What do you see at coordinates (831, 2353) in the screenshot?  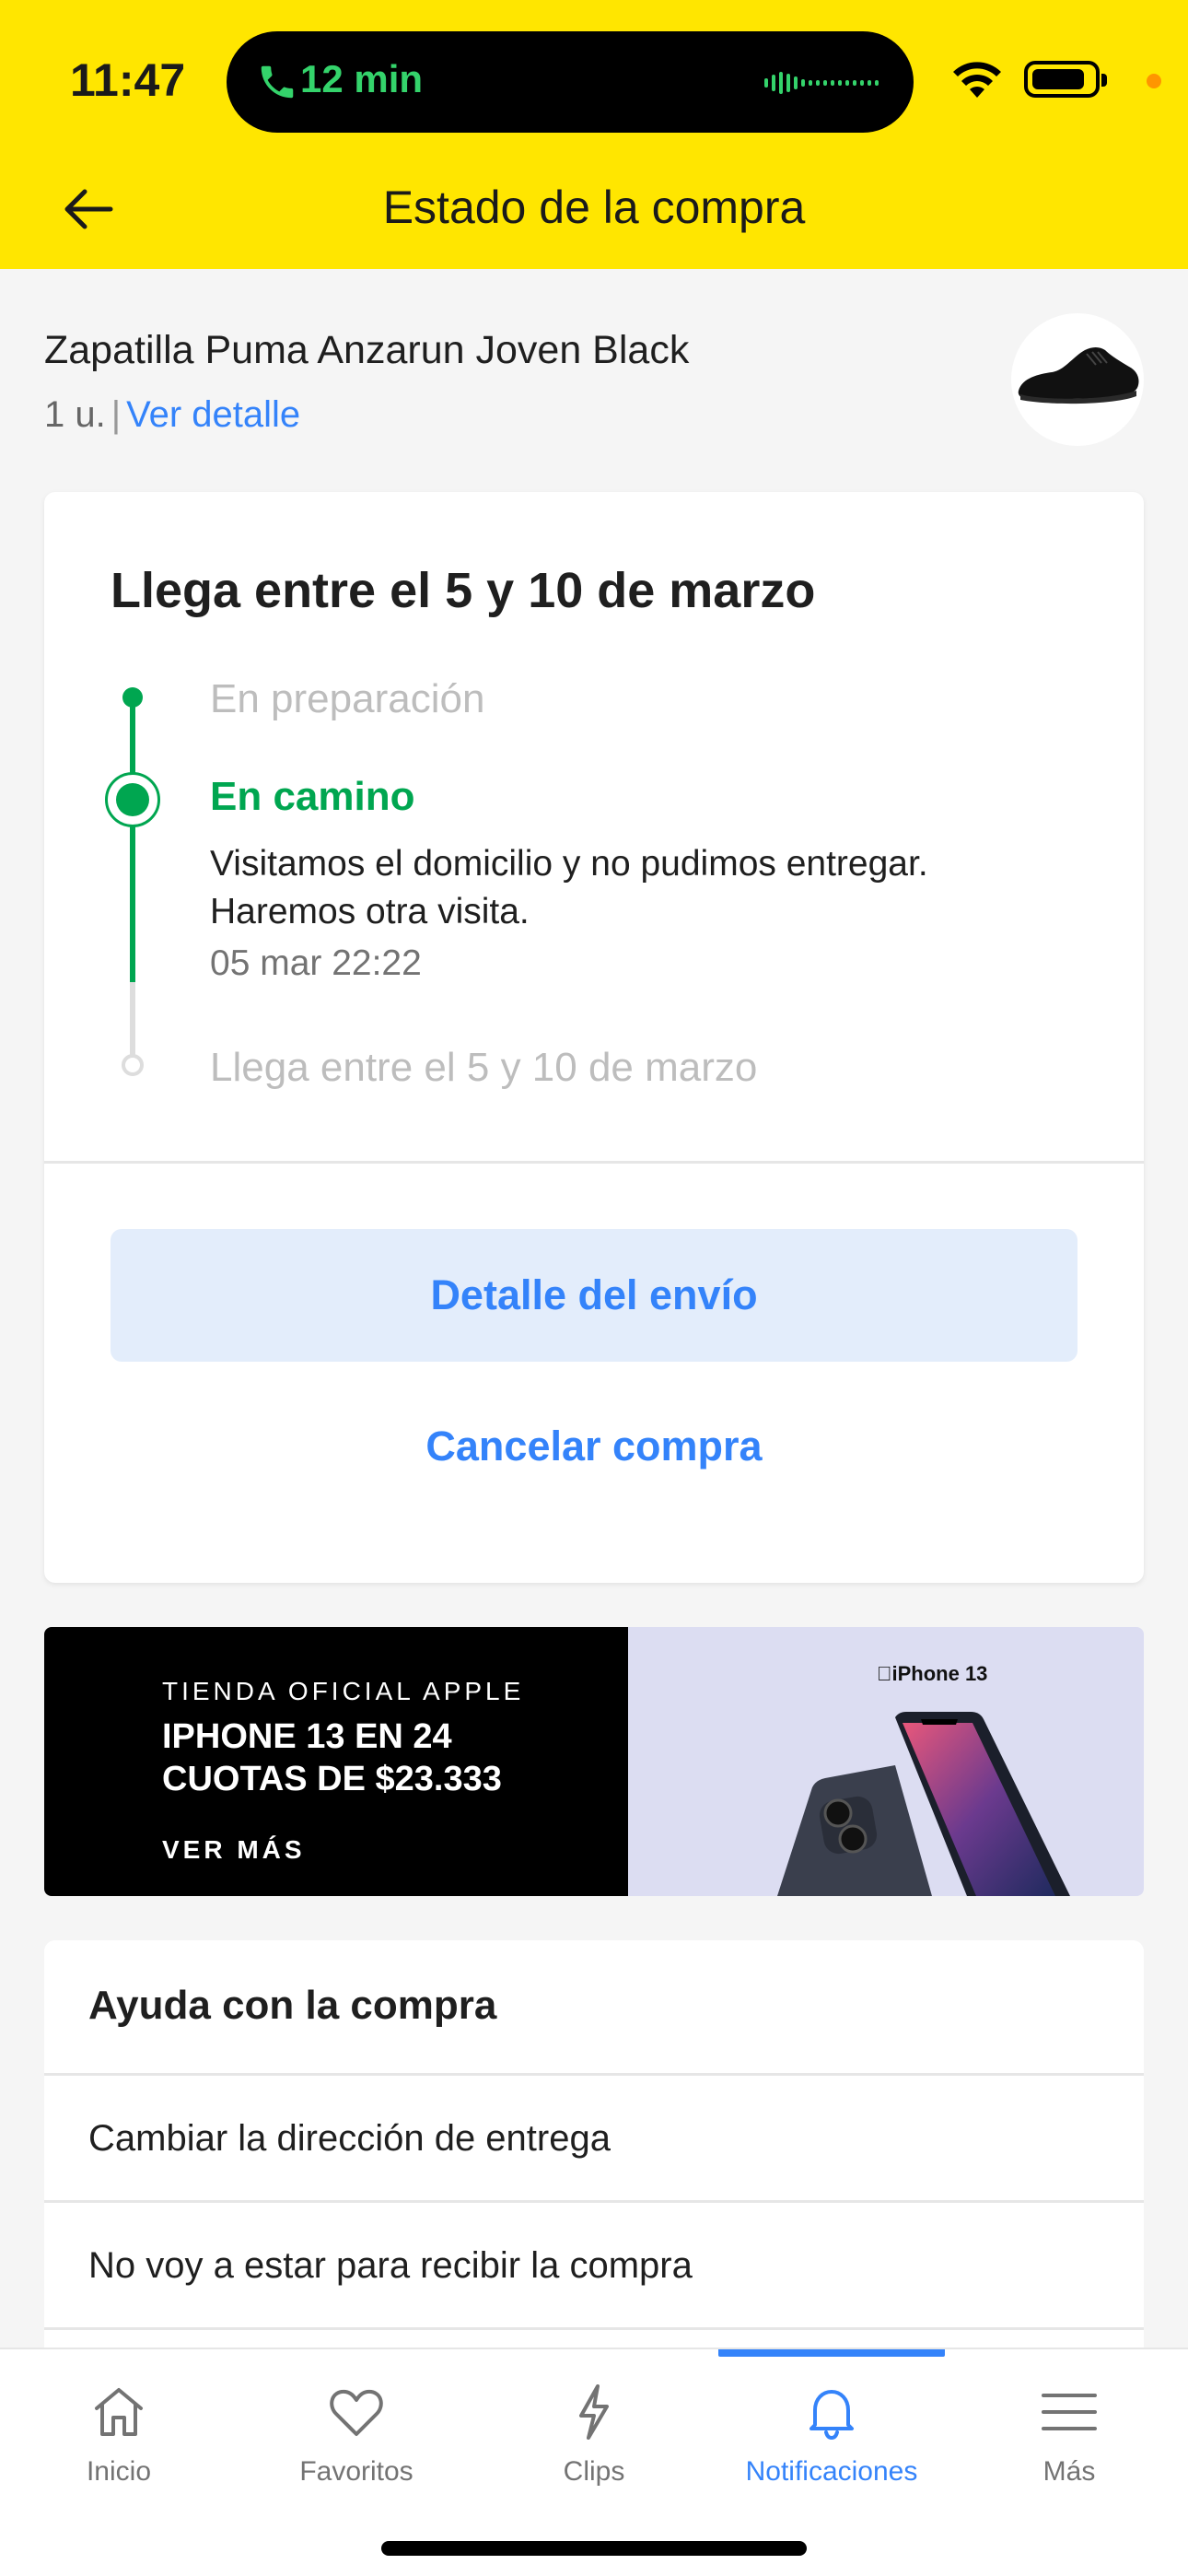 I see `active-tab-indicator` at bounding box center [831, 2353].